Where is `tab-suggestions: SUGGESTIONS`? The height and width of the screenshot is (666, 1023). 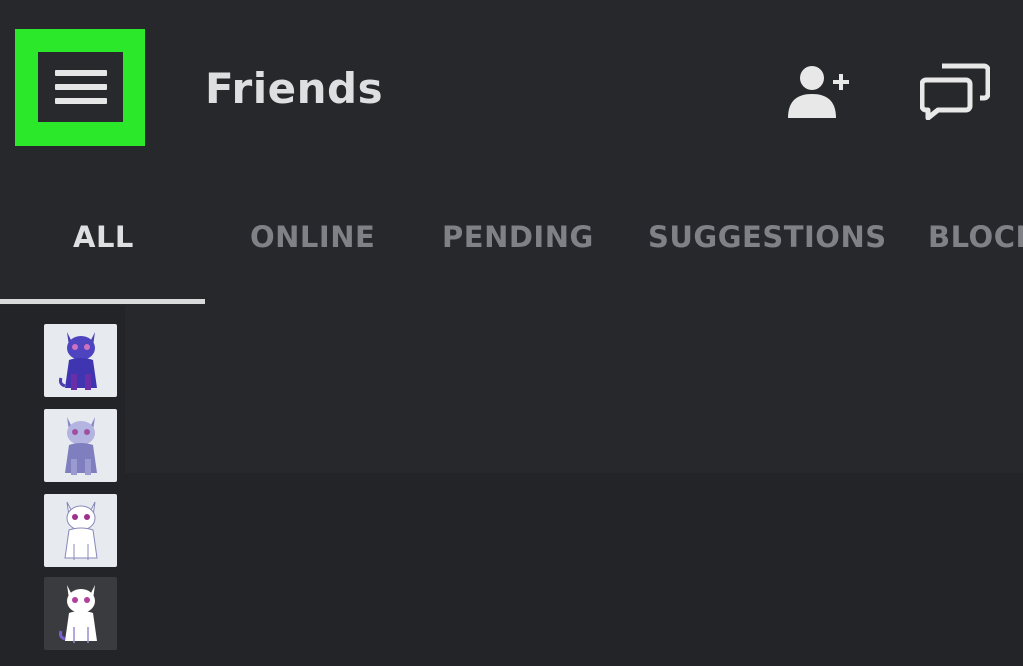 tab-suggestions: SUGGESTIONS is located at coordinates (767, 237).